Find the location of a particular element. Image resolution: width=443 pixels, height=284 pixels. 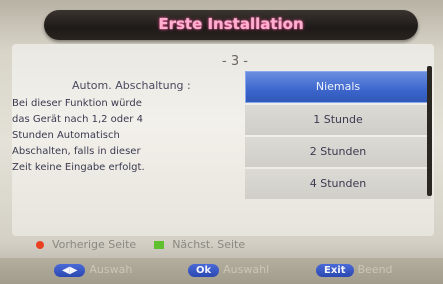

select-hint: ◀▶ Auswah is located at coordinates (93, 270).